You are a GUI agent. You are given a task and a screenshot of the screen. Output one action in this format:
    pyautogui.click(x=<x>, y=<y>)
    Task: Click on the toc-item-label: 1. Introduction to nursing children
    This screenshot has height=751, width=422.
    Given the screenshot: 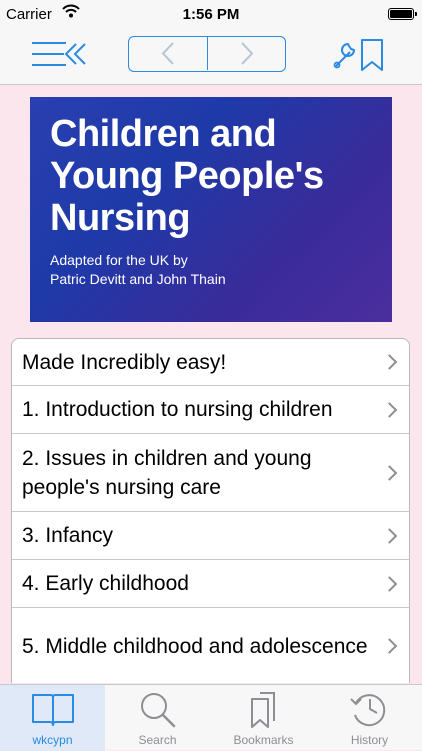 What is the action you would take?
    pyautogui.click(x=177, y=409)
    